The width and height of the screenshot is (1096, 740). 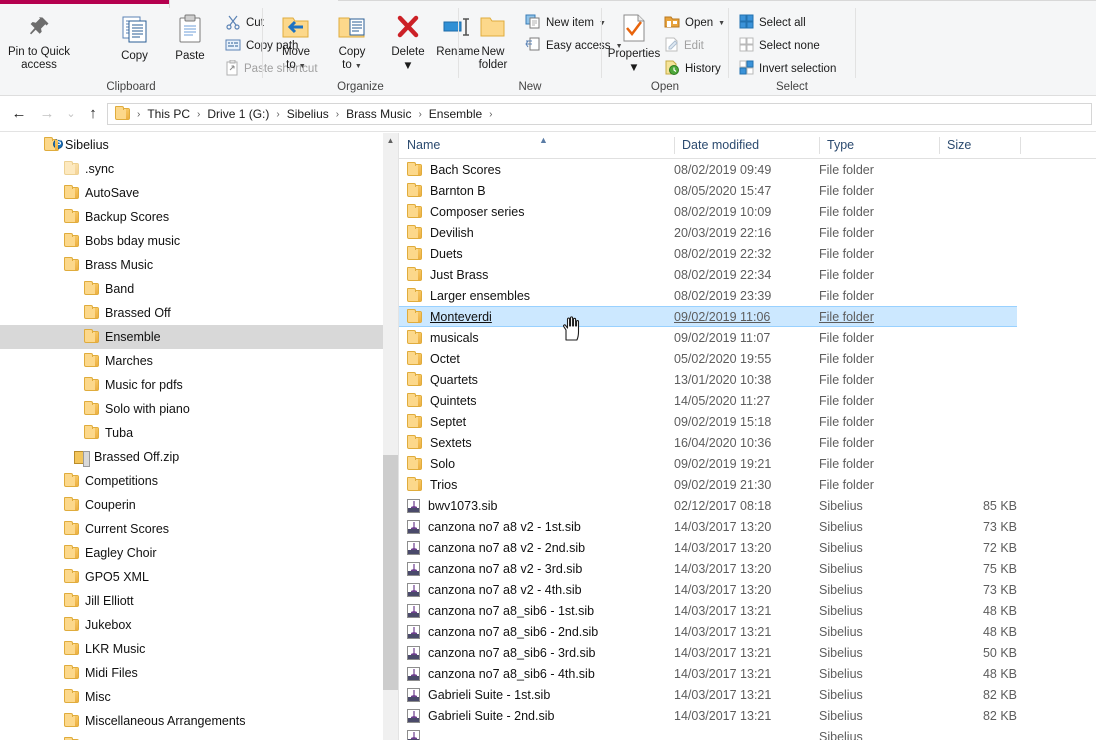 I want to click on sidebar-item-current-scores: Current Scores, so click(x=191, y=529).